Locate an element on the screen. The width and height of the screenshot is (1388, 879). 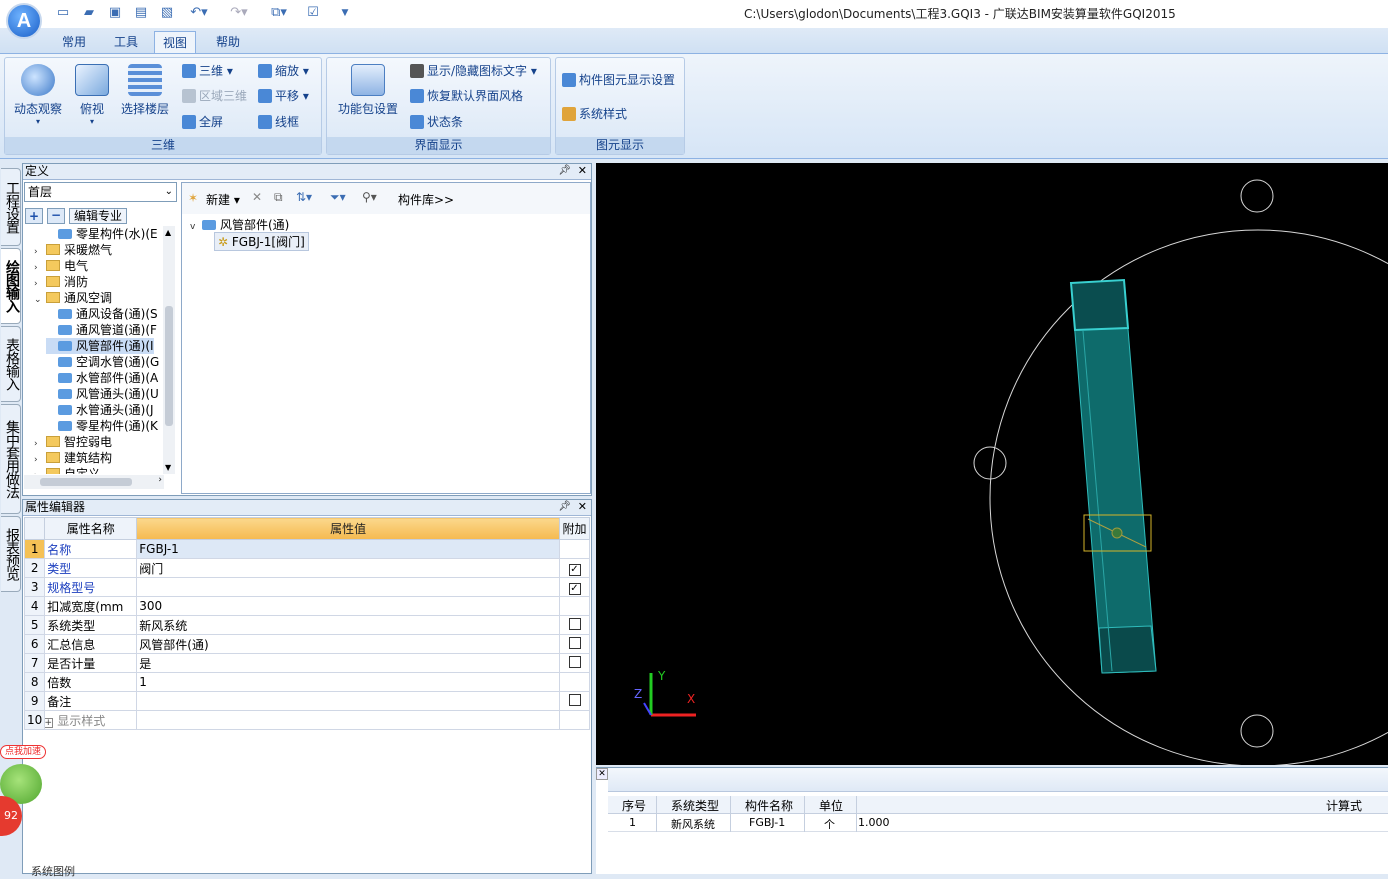
duct-component is located at coordinates (1113, 476).